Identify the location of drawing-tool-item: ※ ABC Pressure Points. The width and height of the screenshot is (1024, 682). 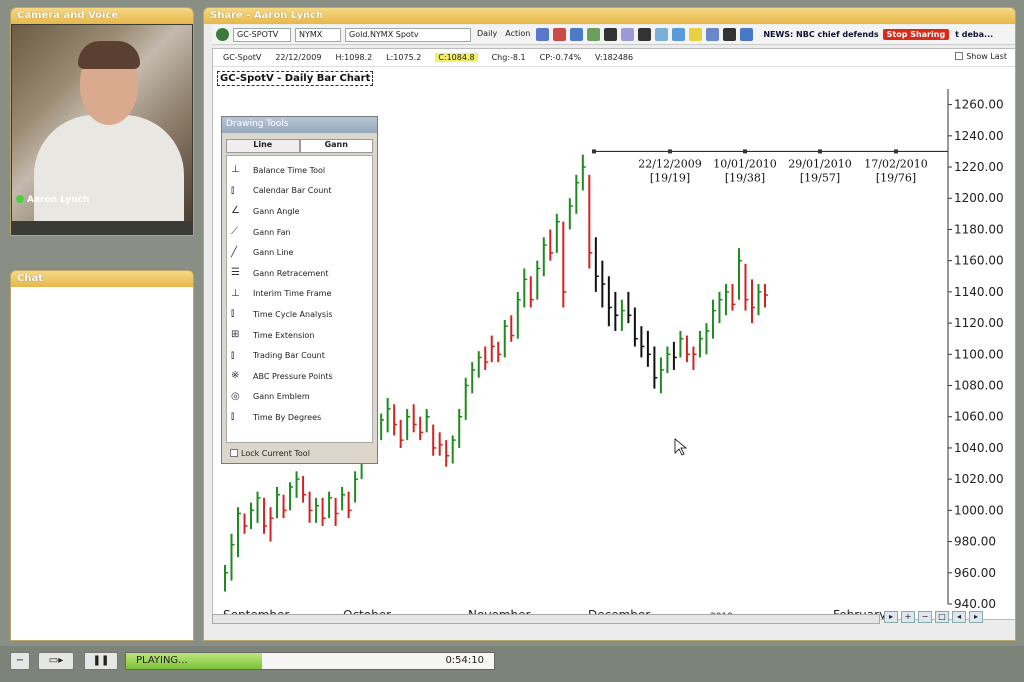
(299, 376).